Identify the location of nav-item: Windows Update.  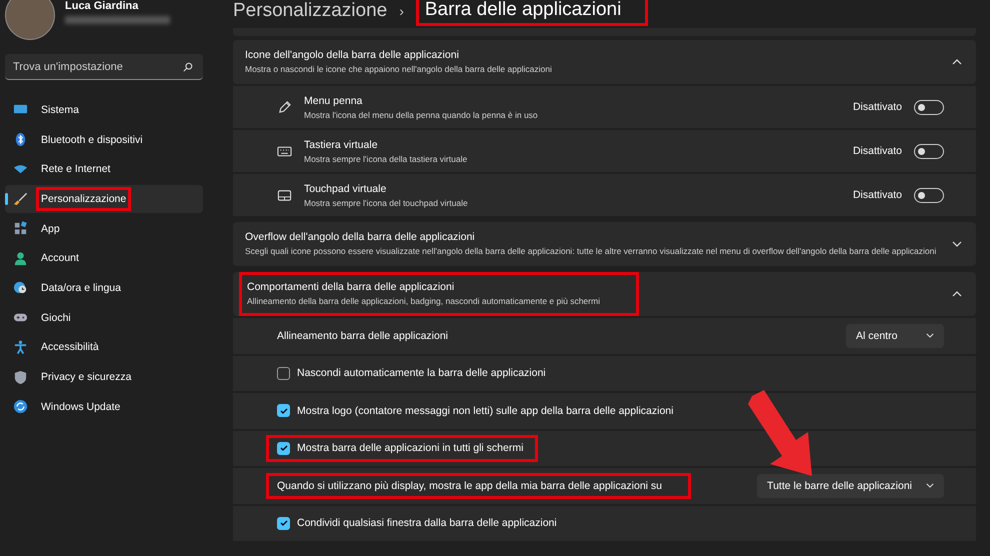
(104, 406).